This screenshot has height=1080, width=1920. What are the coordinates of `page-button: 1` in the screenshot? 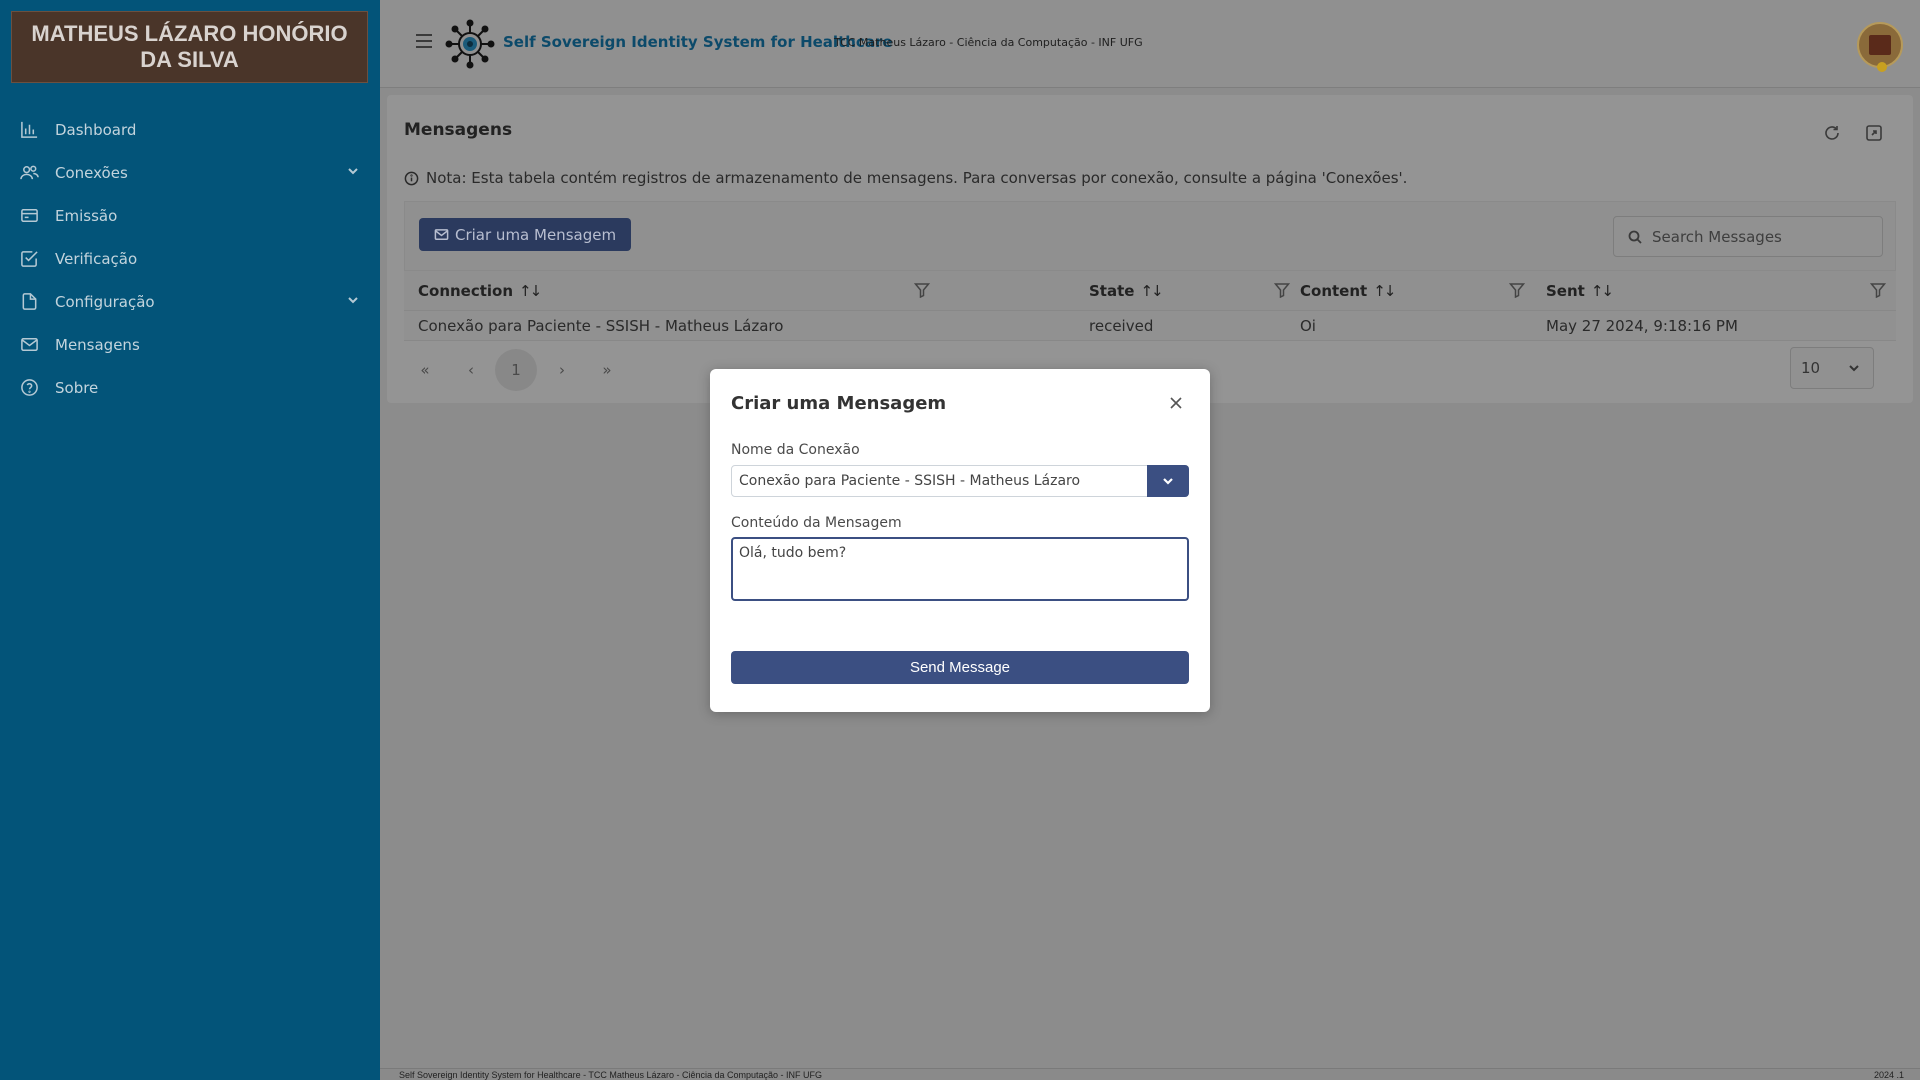 It's located at (516, 370).